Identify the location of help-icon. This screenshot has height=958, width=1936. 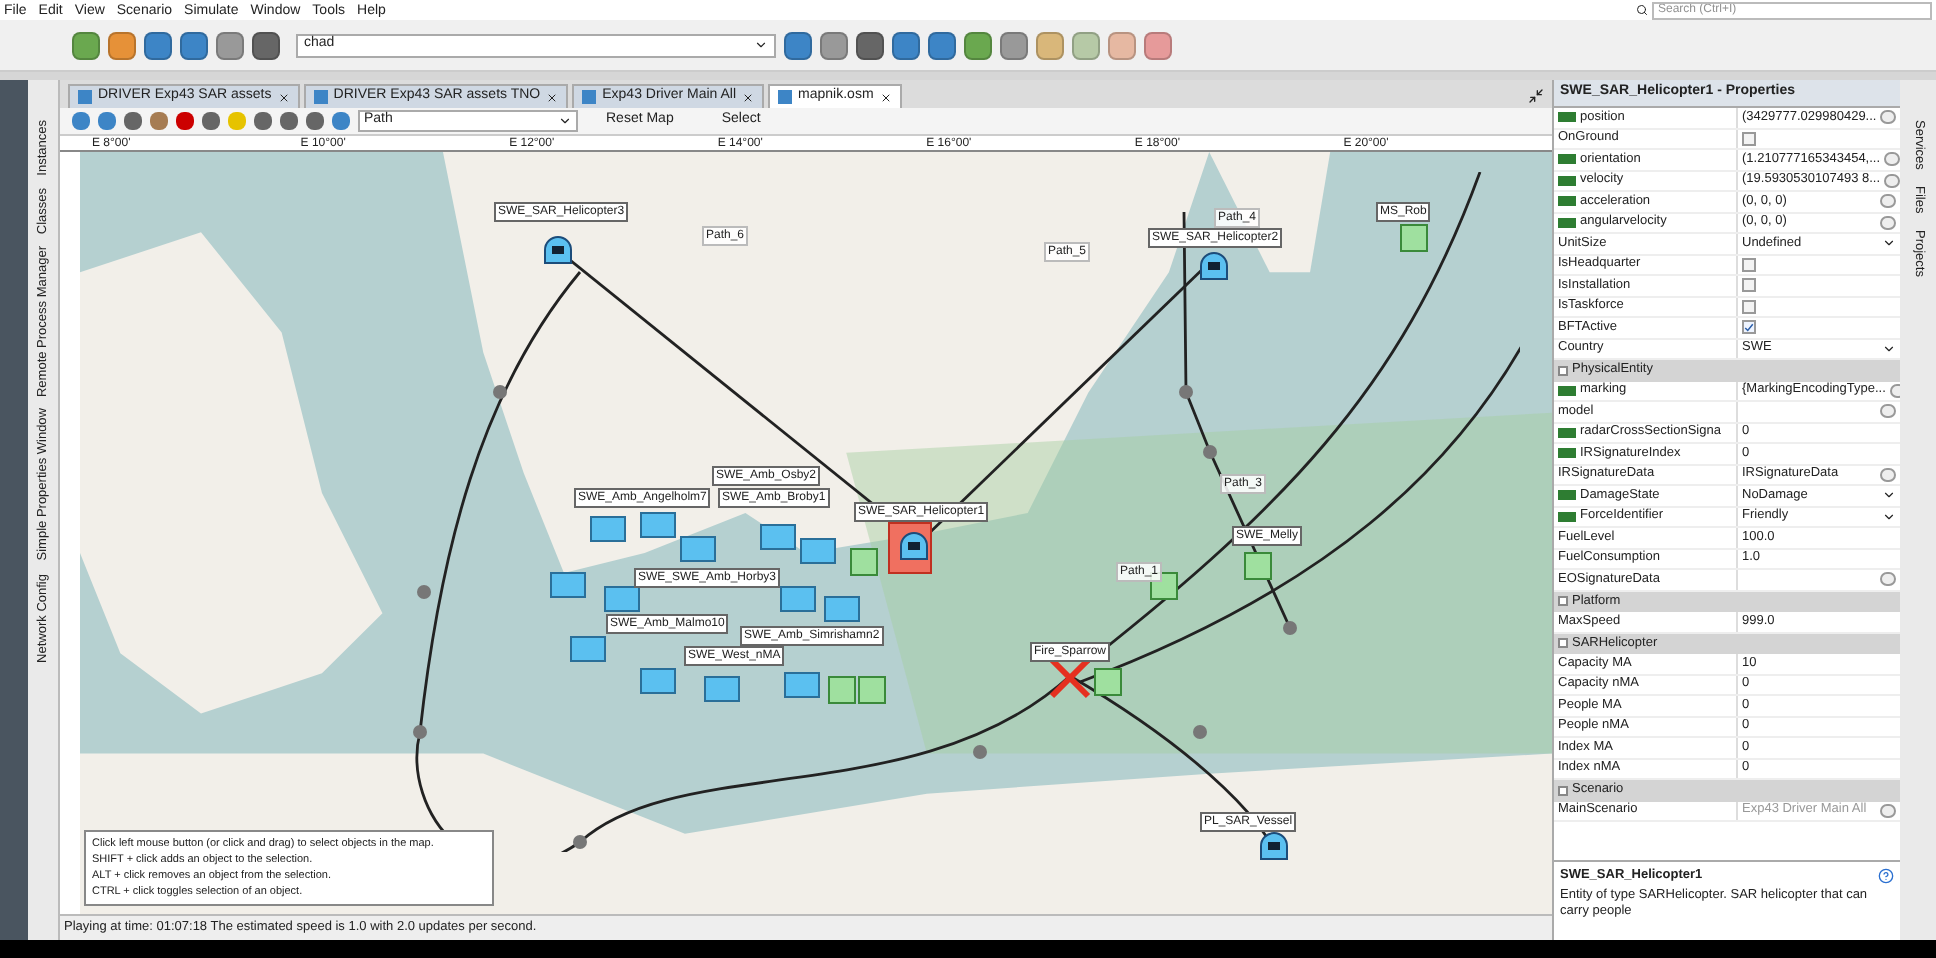
(1886, 875).